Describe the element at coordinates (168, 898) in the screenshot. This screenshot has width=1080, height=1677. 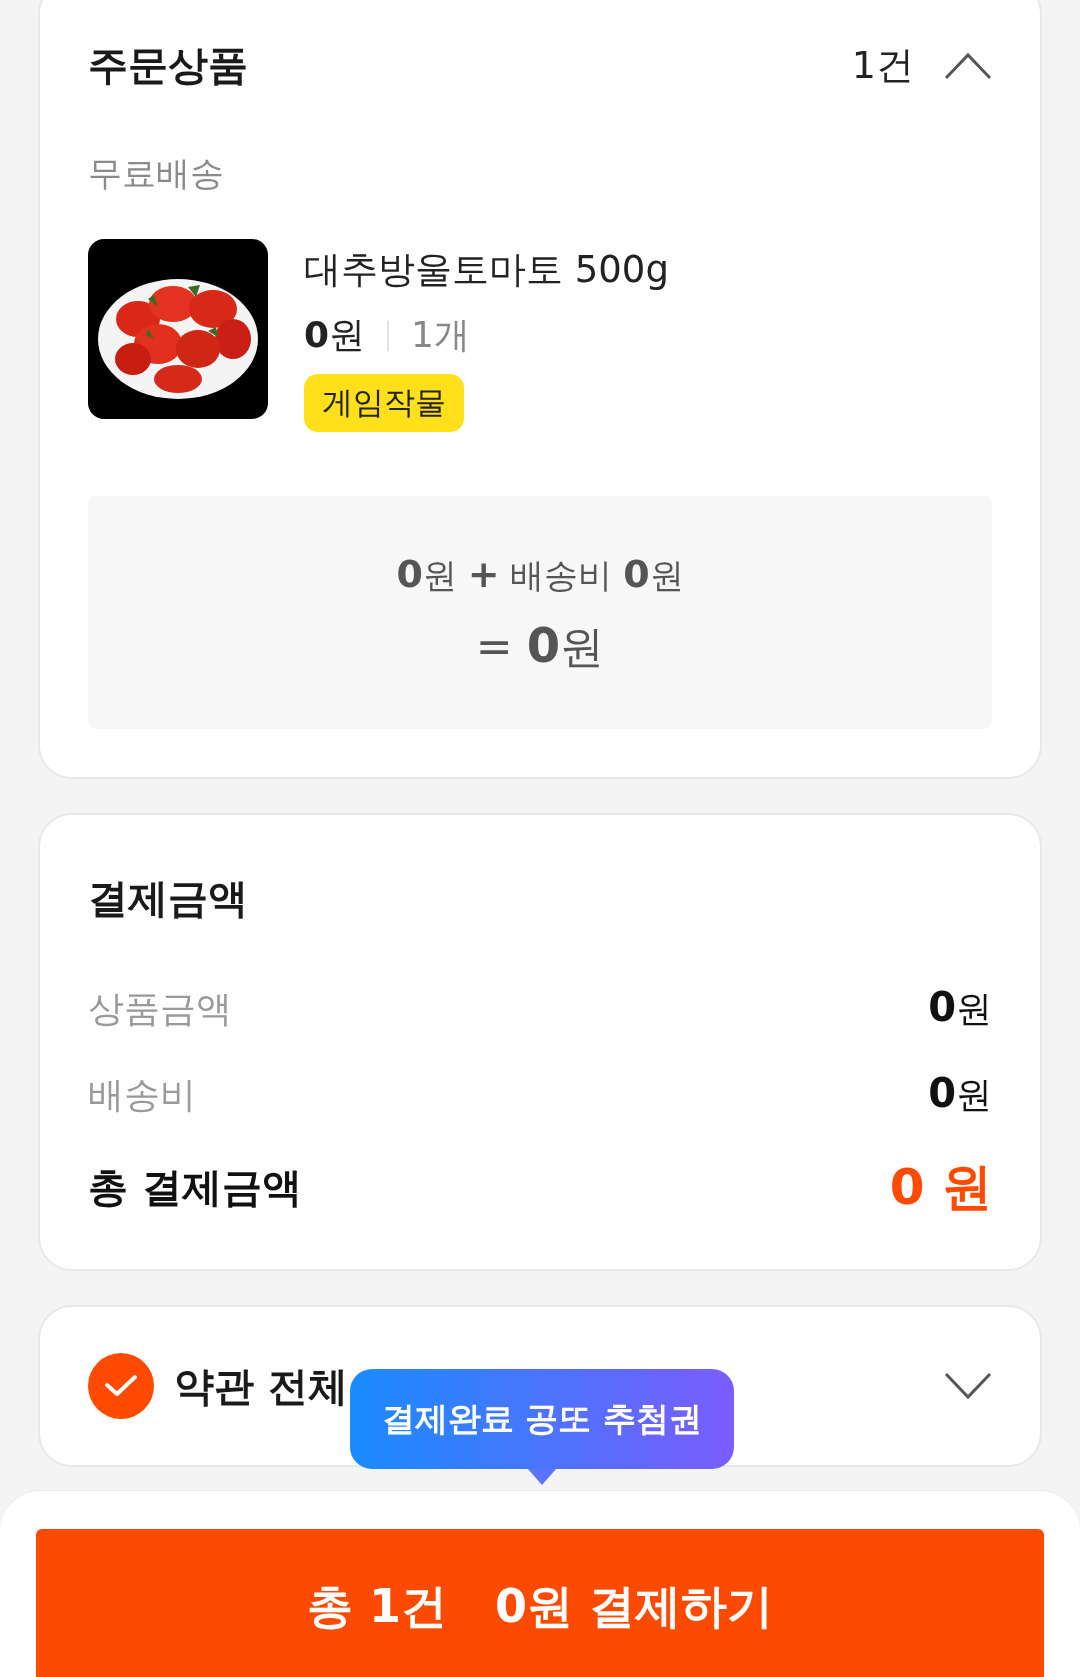
I see `section-title: 결제금액` at that location.